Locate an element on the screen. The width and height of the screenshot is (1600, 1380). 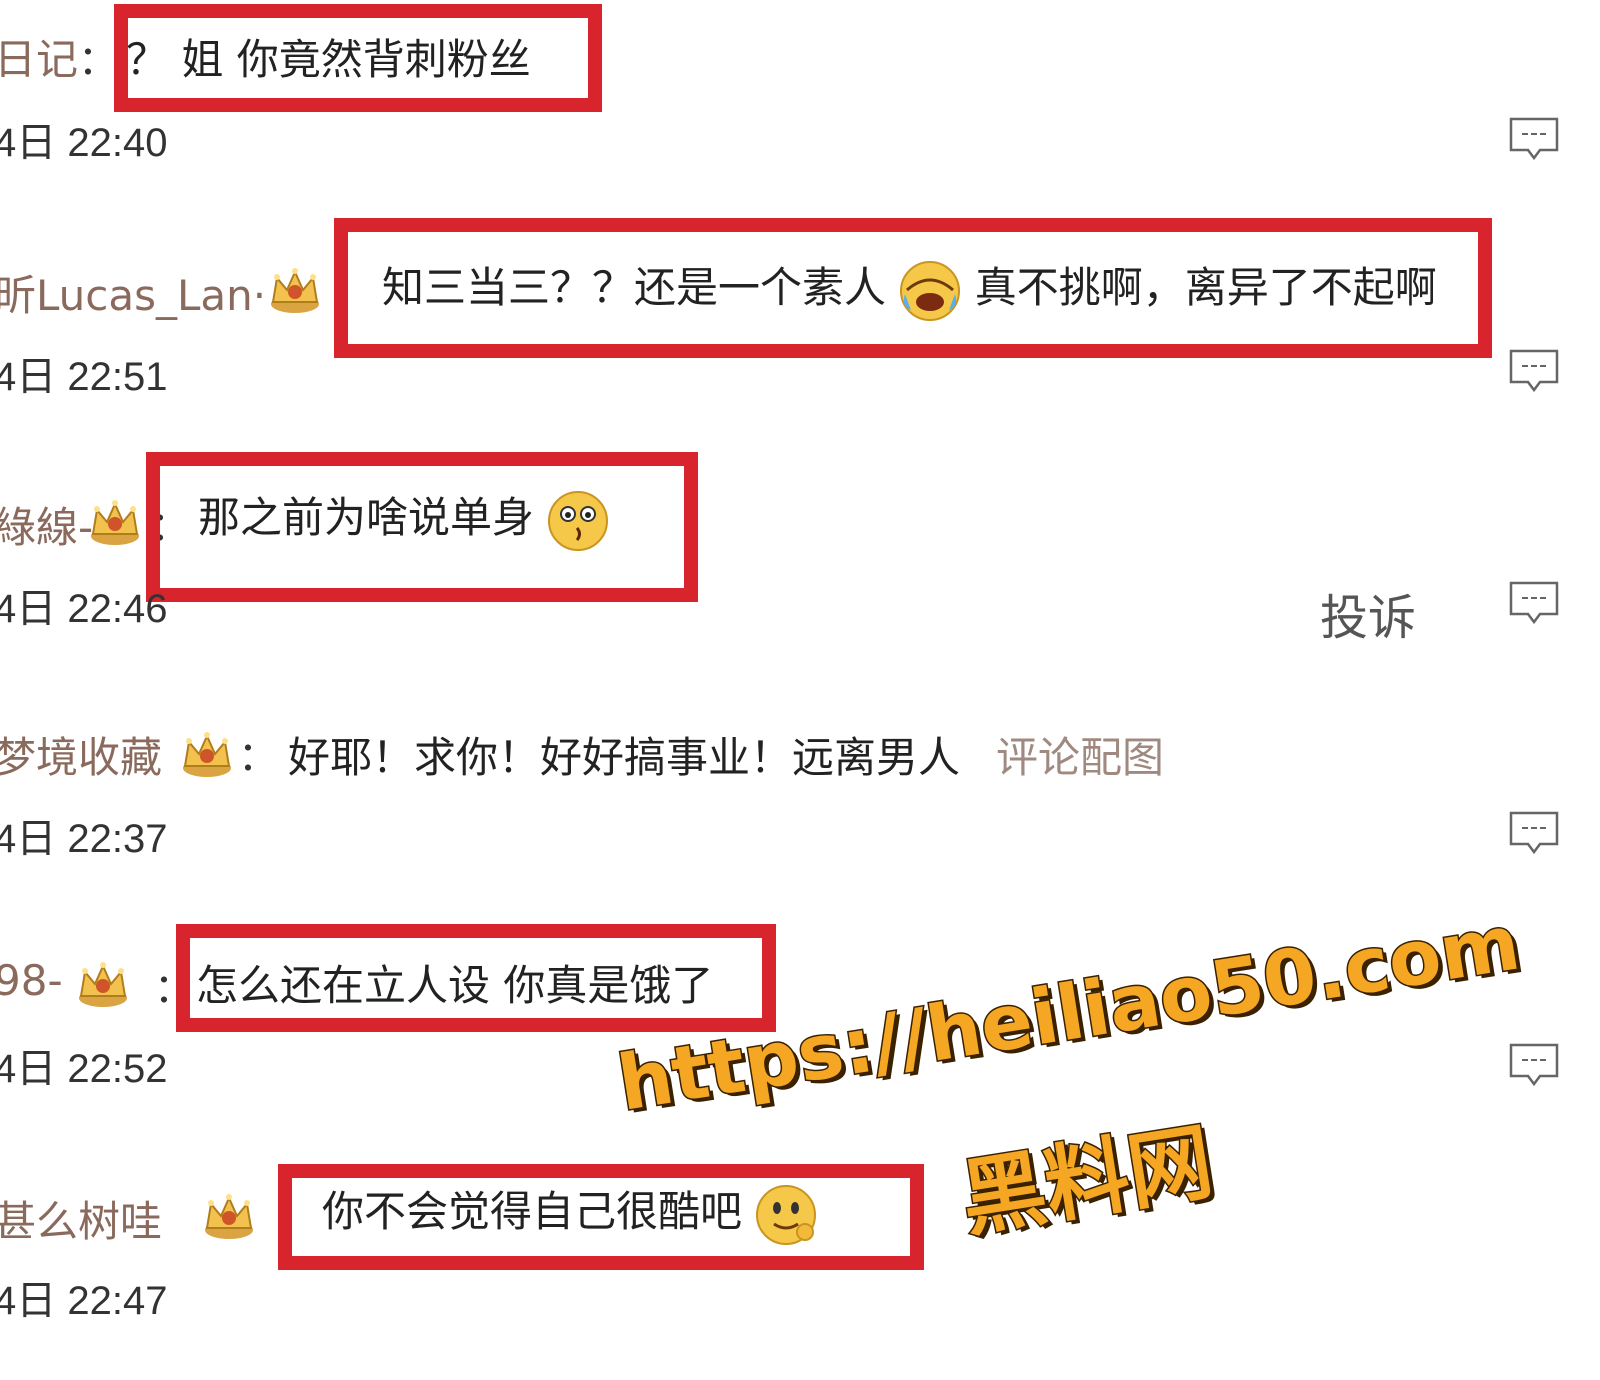
comment-time: 4日 22:47 is located at coordinates (84, 1301).